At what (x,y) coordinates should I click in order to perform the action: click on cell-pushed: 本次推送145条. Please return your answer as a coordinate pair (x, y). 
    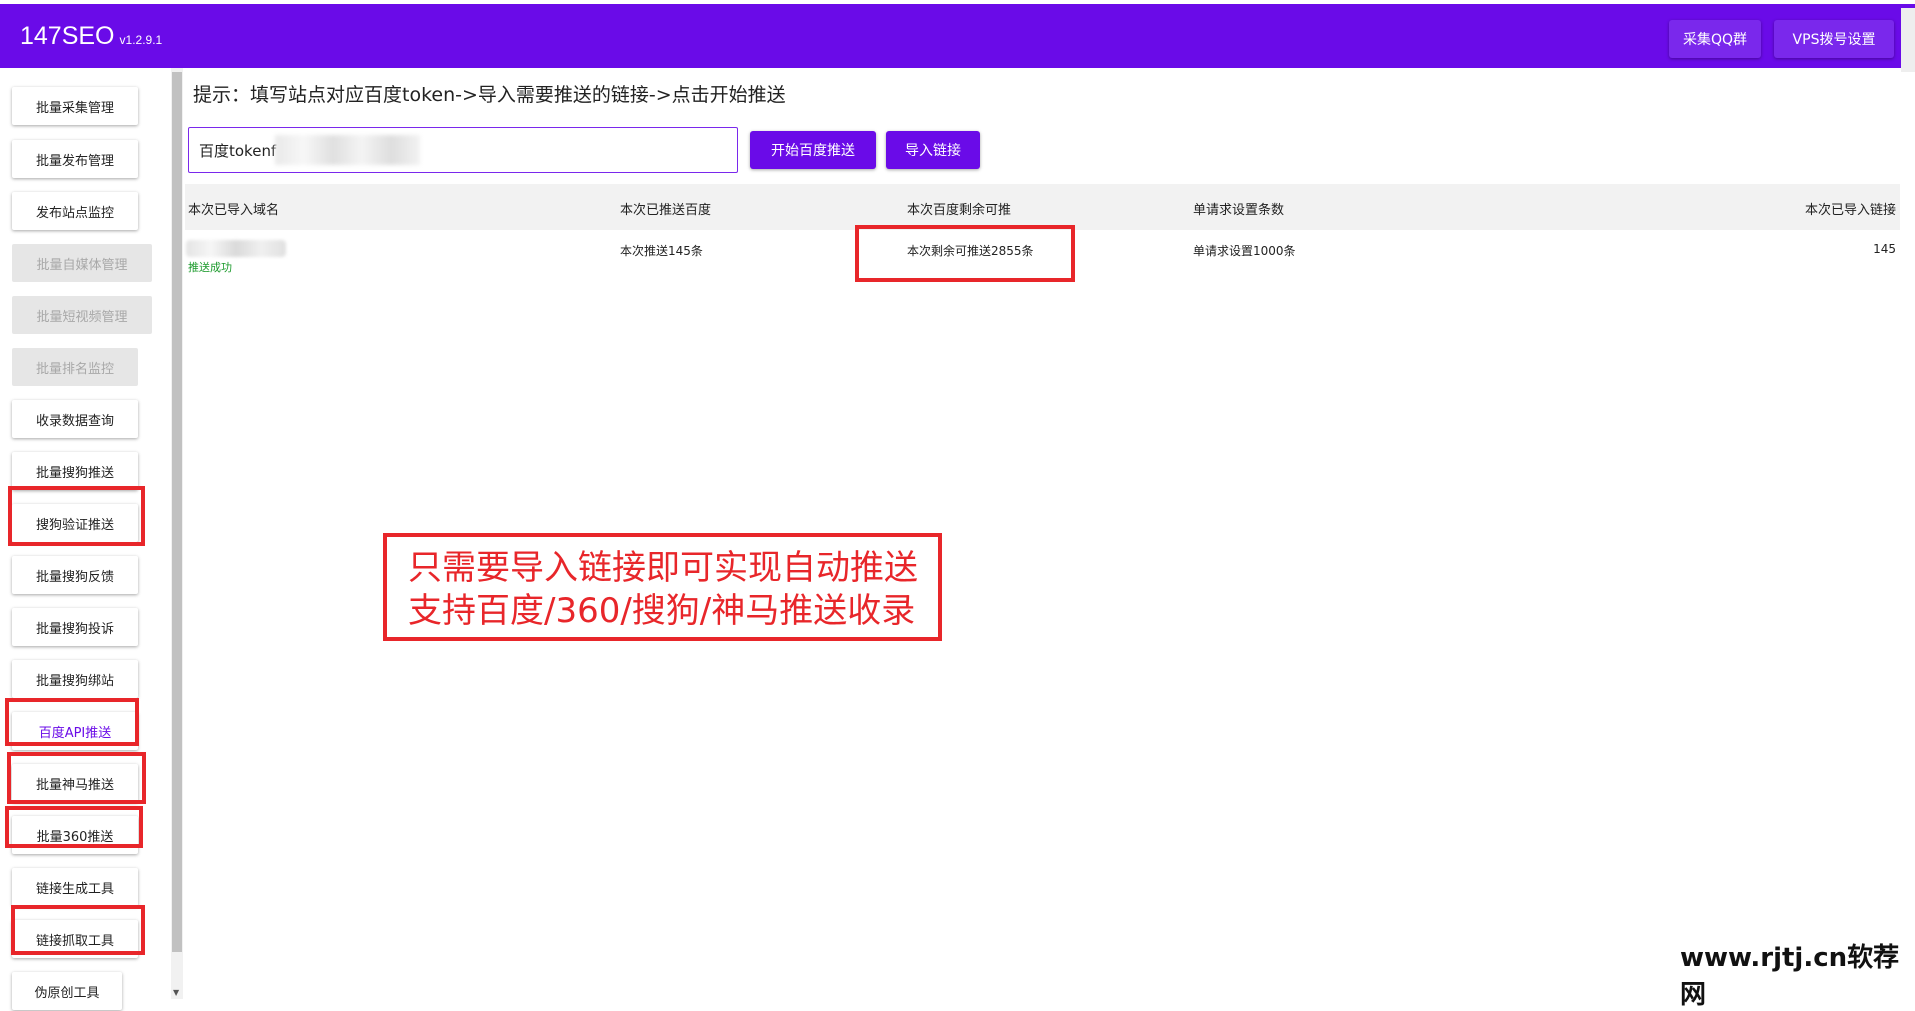
    Looking at the image, I should click on (661, 251).